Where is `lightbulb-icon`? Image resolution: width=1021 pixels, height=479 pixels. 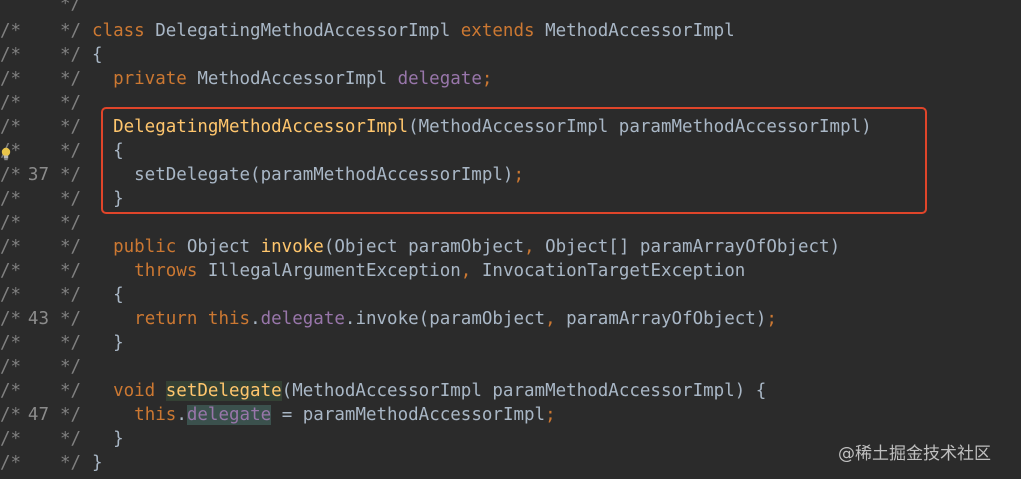
lightbulb-icon is located at coordinates (6, 153).